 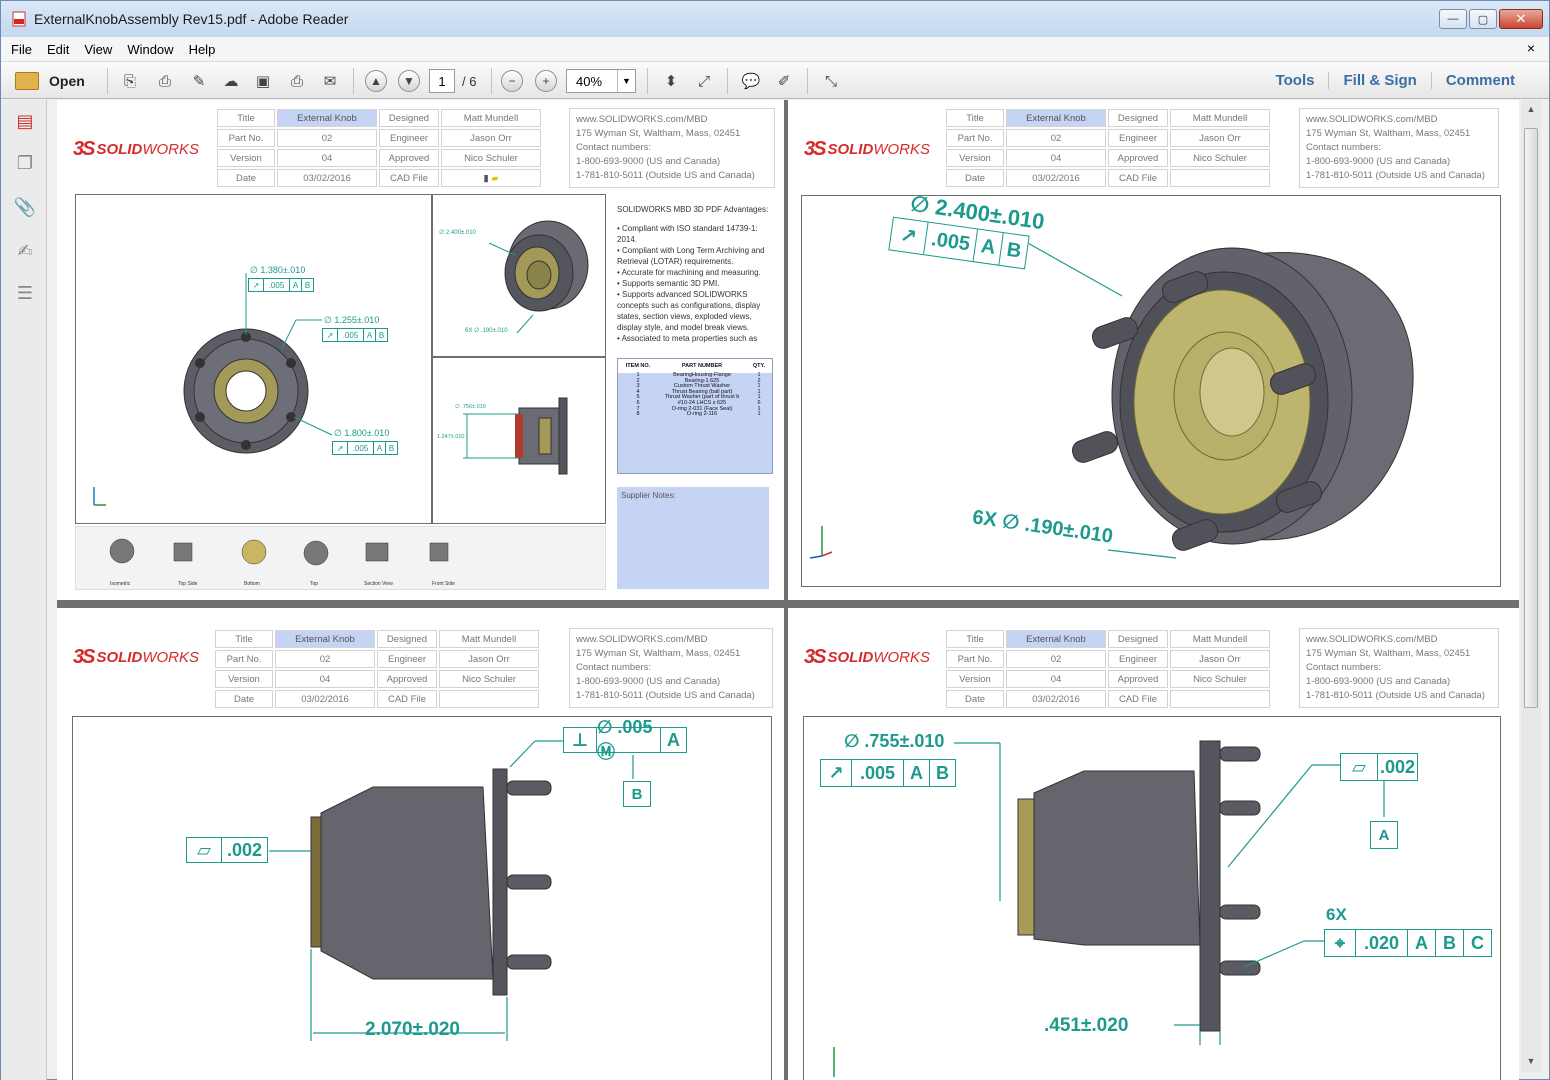 What do you see at coordinates (469, 81) in the screenshot?
I see `page-total: / 6` at bounding box center [469, 81].